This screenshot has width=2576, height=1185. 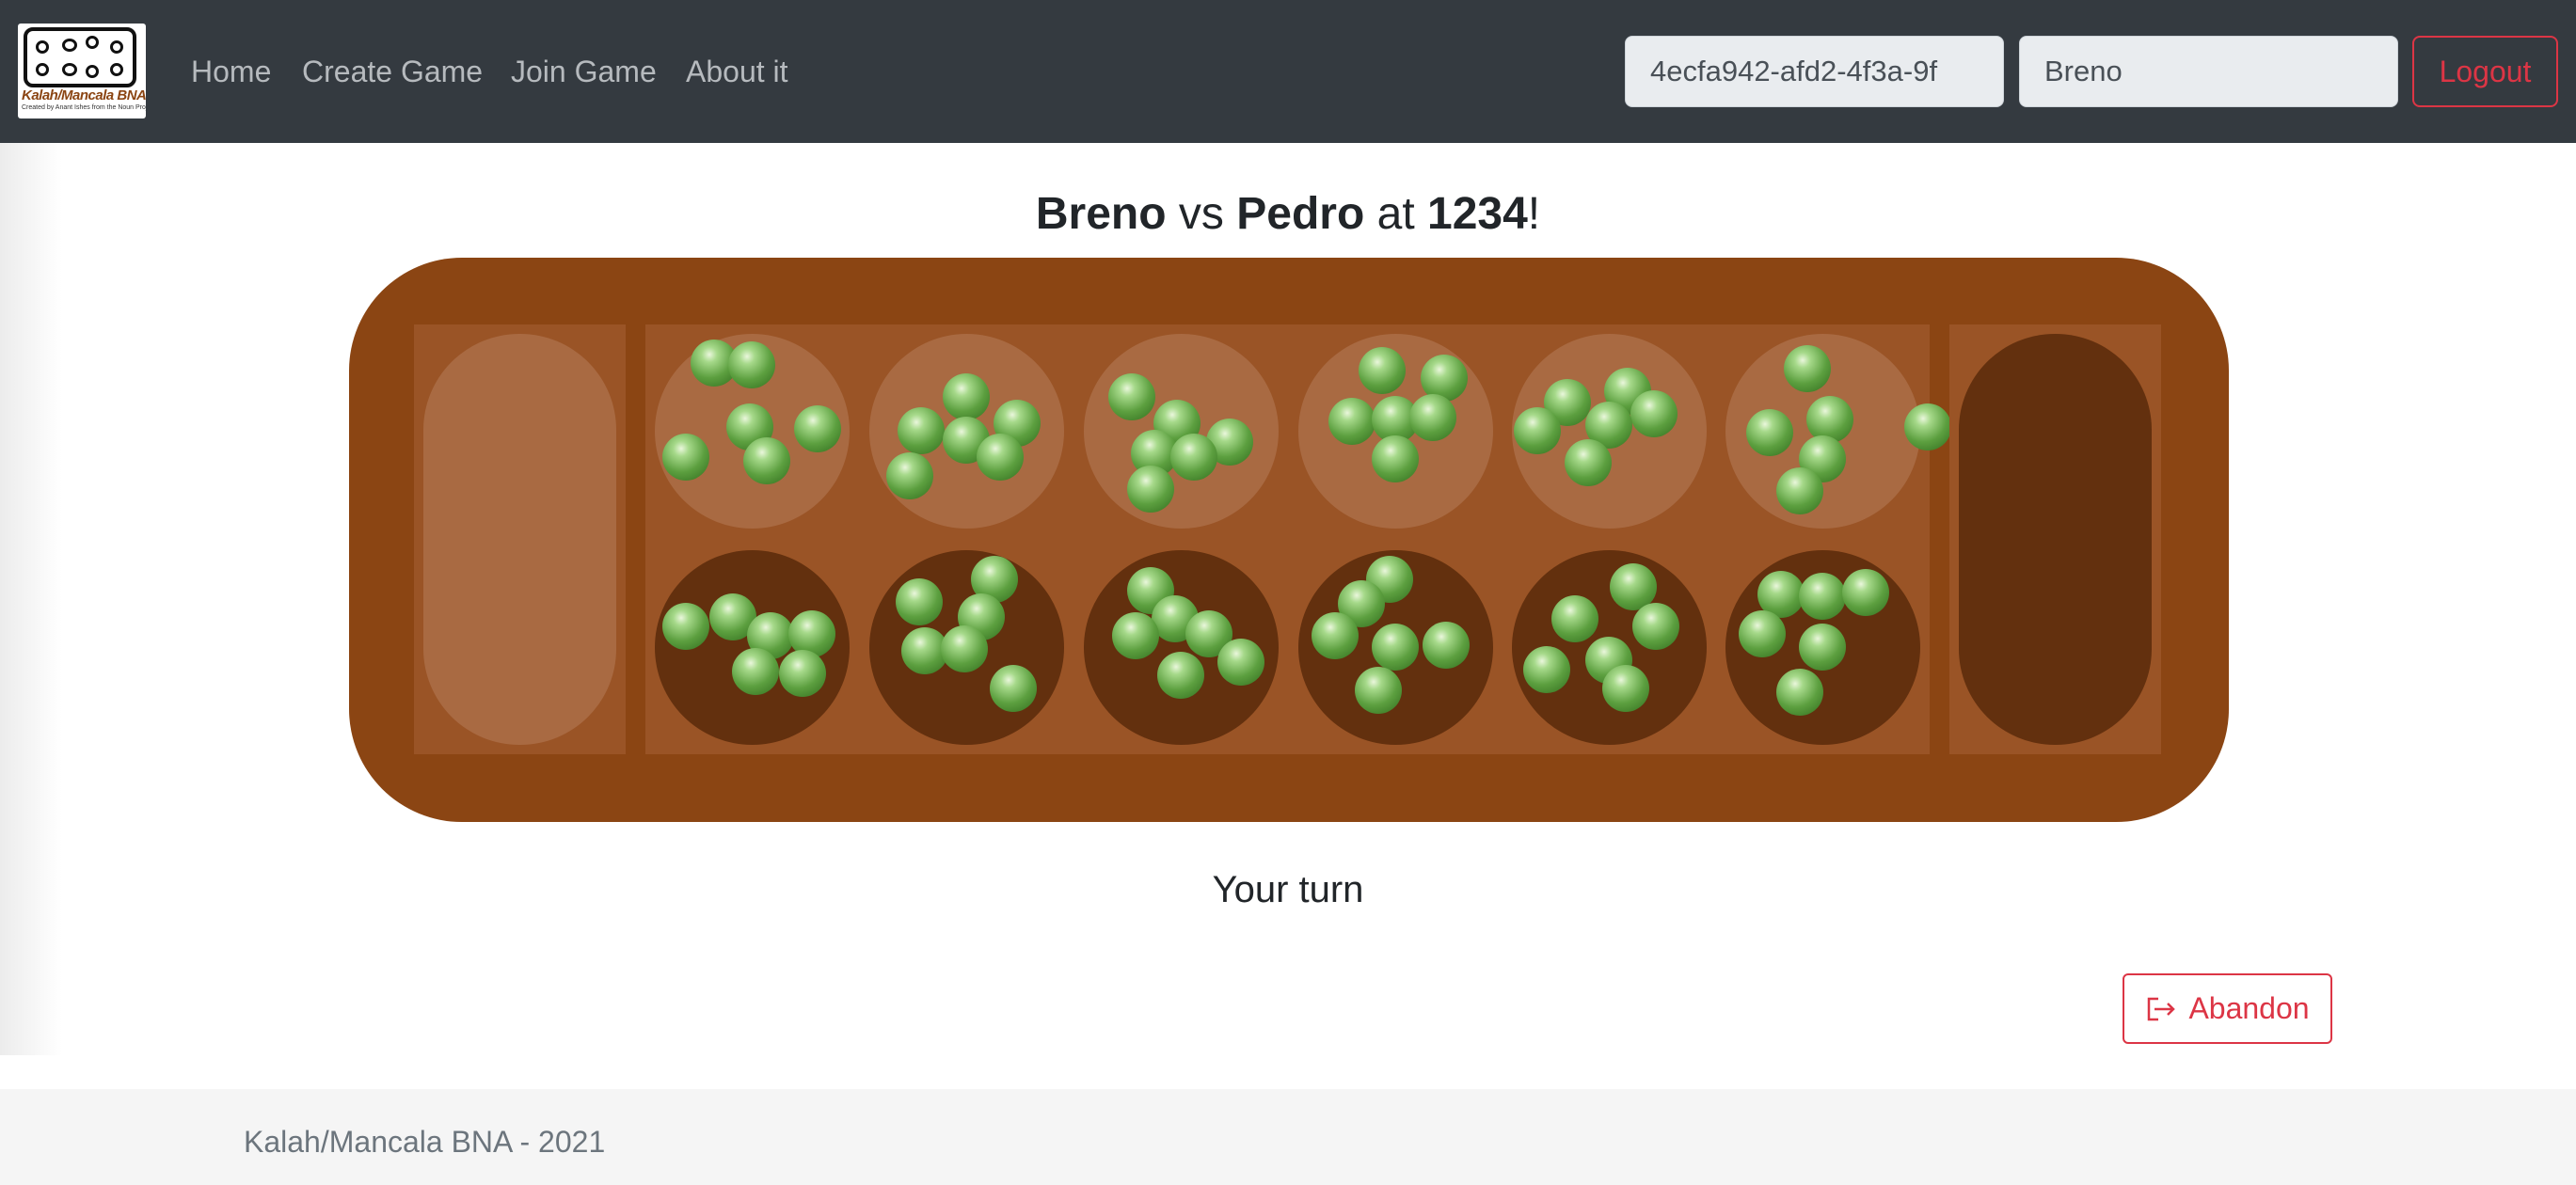 I want to click on nav-link-create-game: Create Game, so click(x=393, y=71).